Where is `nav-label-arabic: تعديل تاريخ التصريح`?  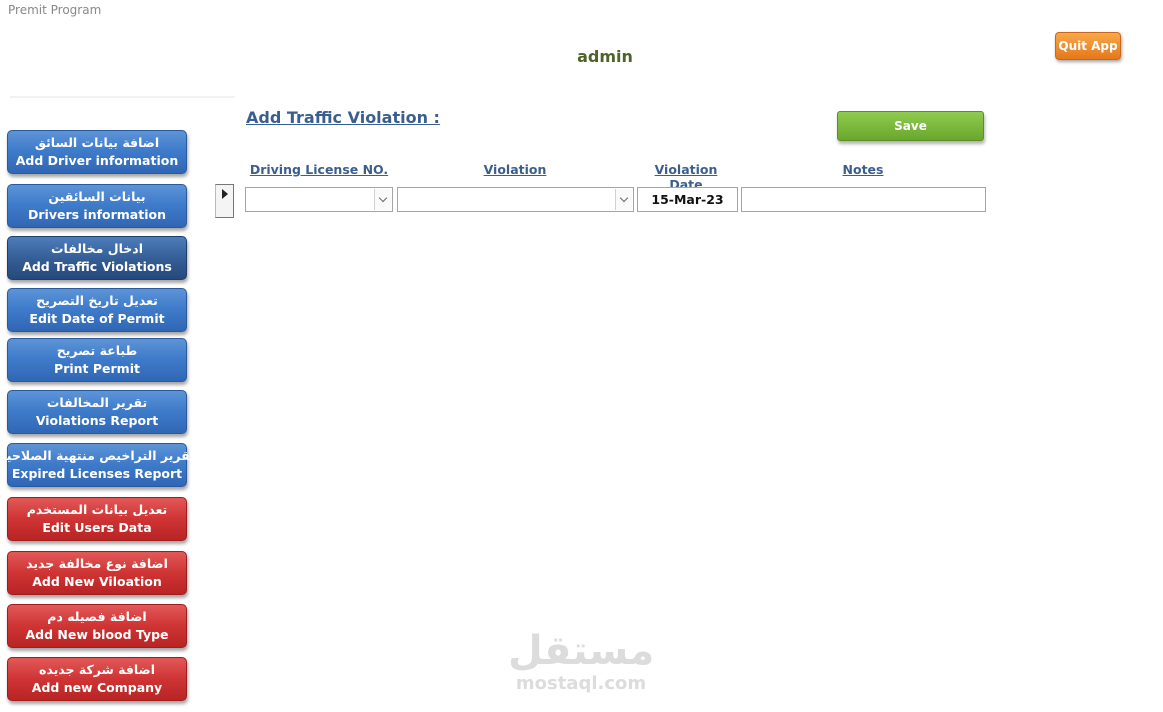 nav-label-arabic: تعديل تاريخ التصريح is located at coordinates (97, 300).